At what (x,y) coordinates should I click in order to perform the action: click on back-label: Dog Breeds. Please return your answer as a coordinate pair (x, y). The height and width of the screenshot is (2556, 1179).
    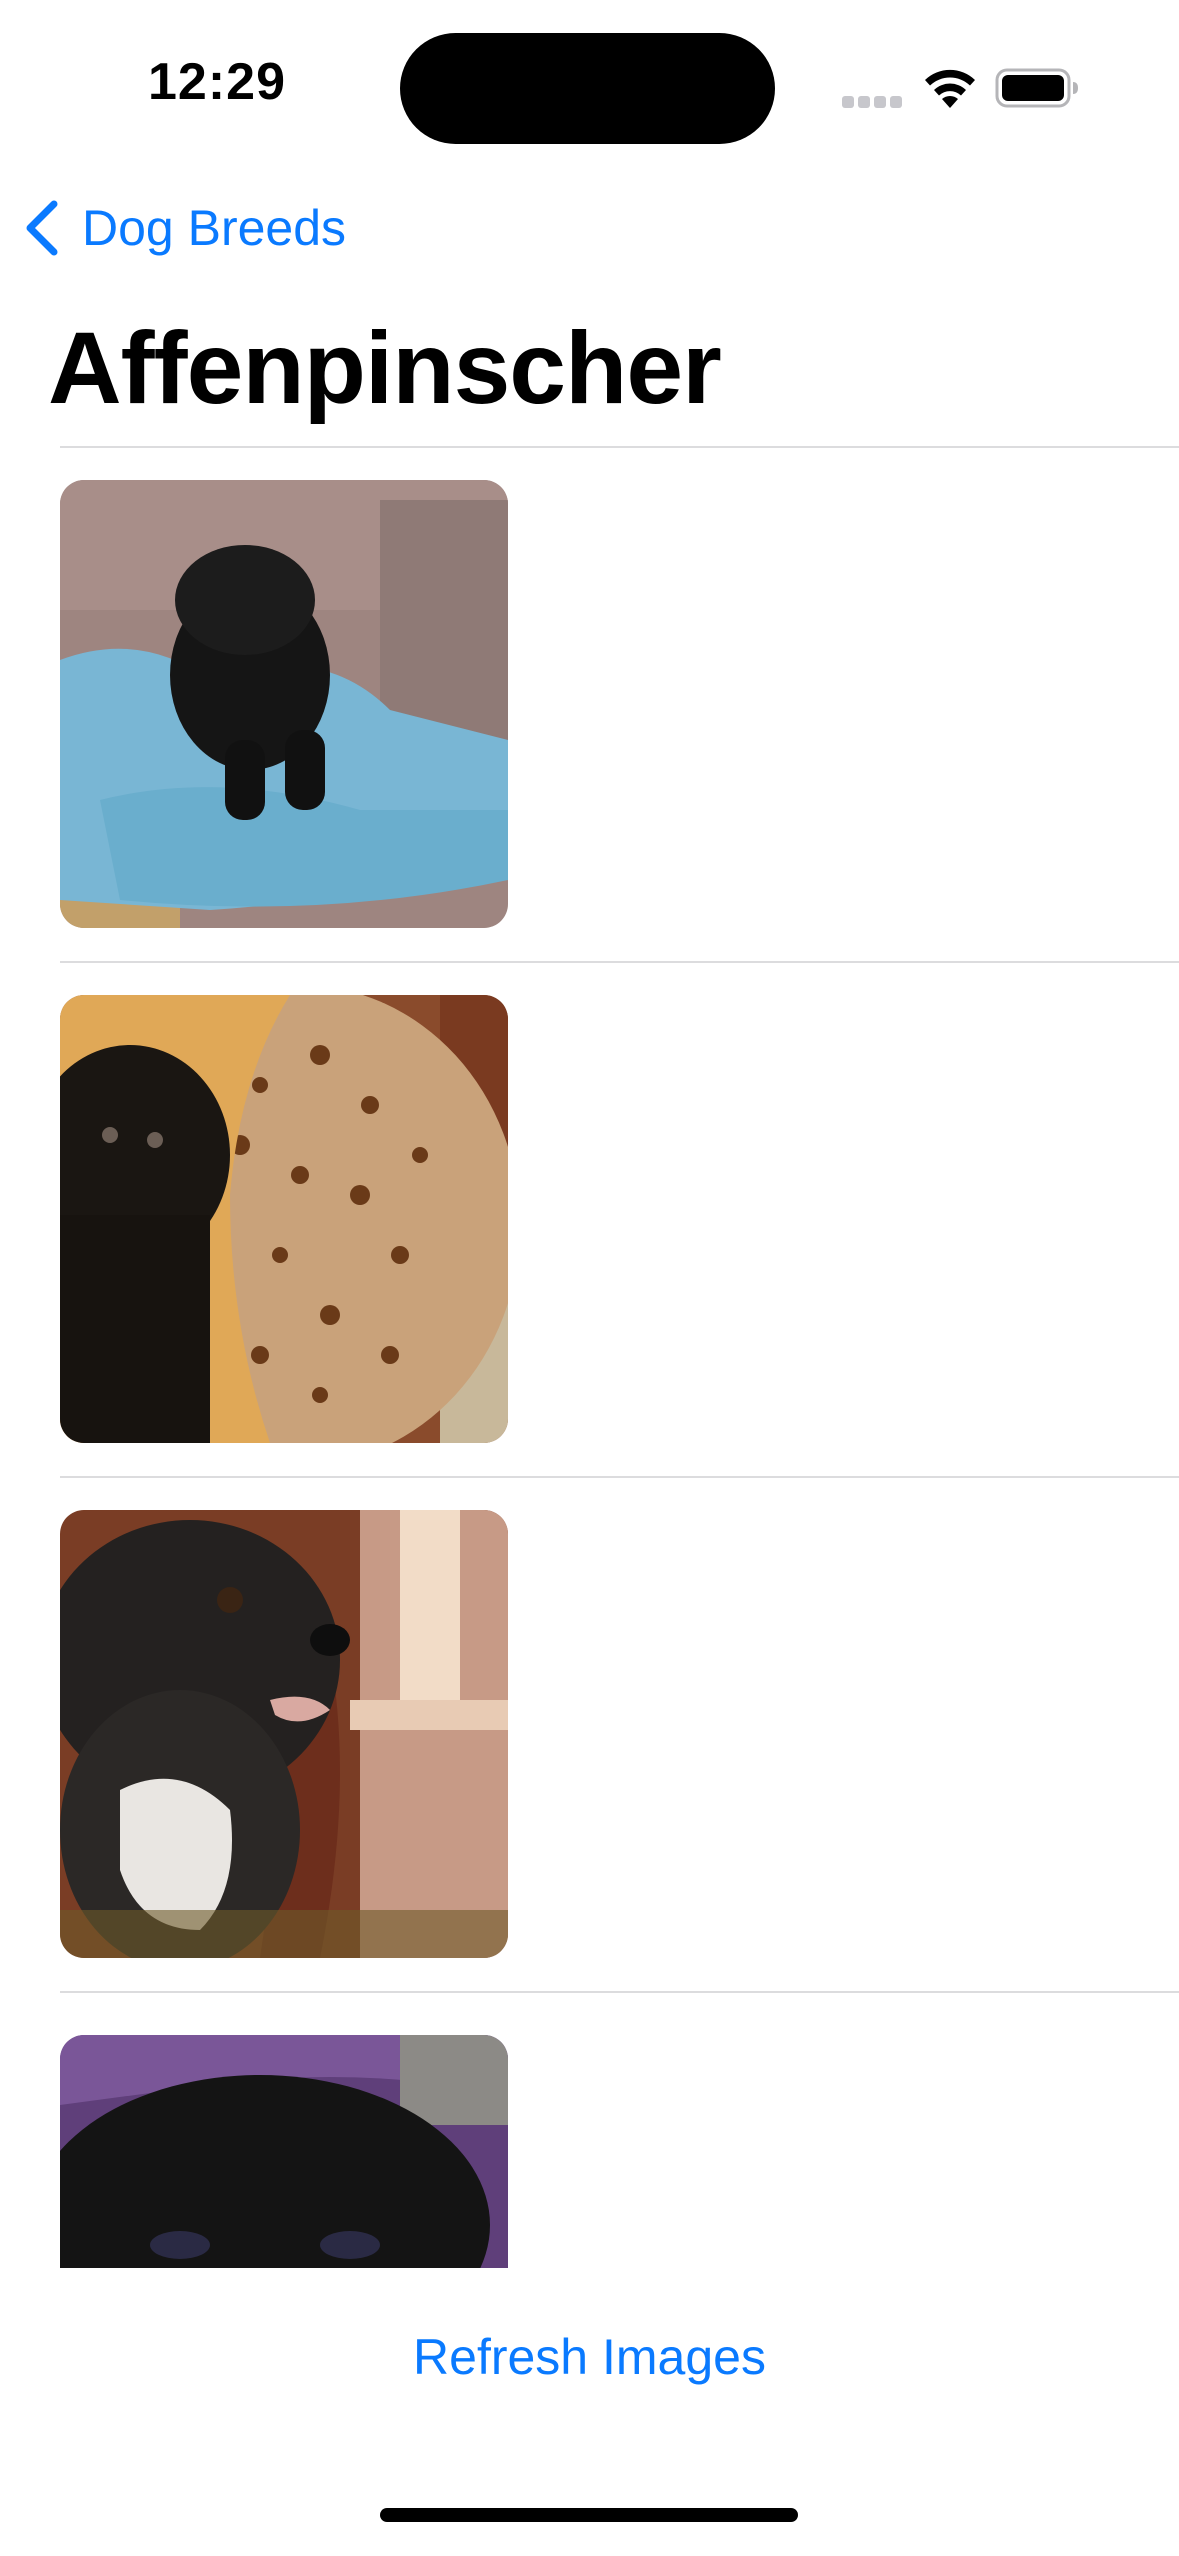
    Looking at the image, I should click on (214, 228).